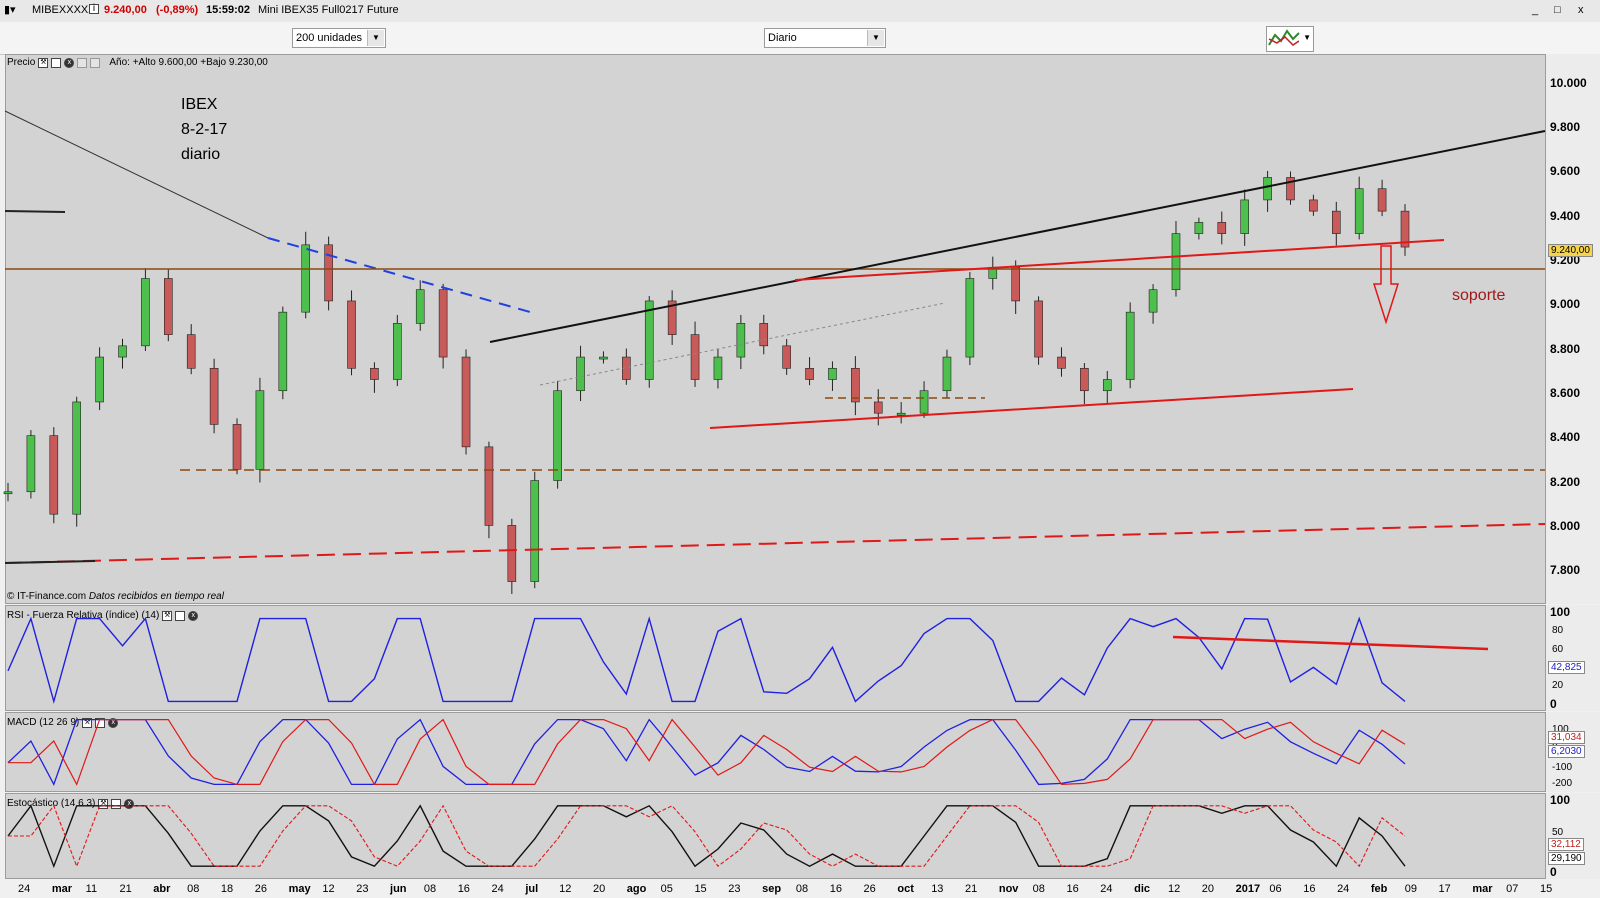 The height and width of the screenshot is (898, 1600). I want to click on down-arrow-icon, so click(1386, 285).